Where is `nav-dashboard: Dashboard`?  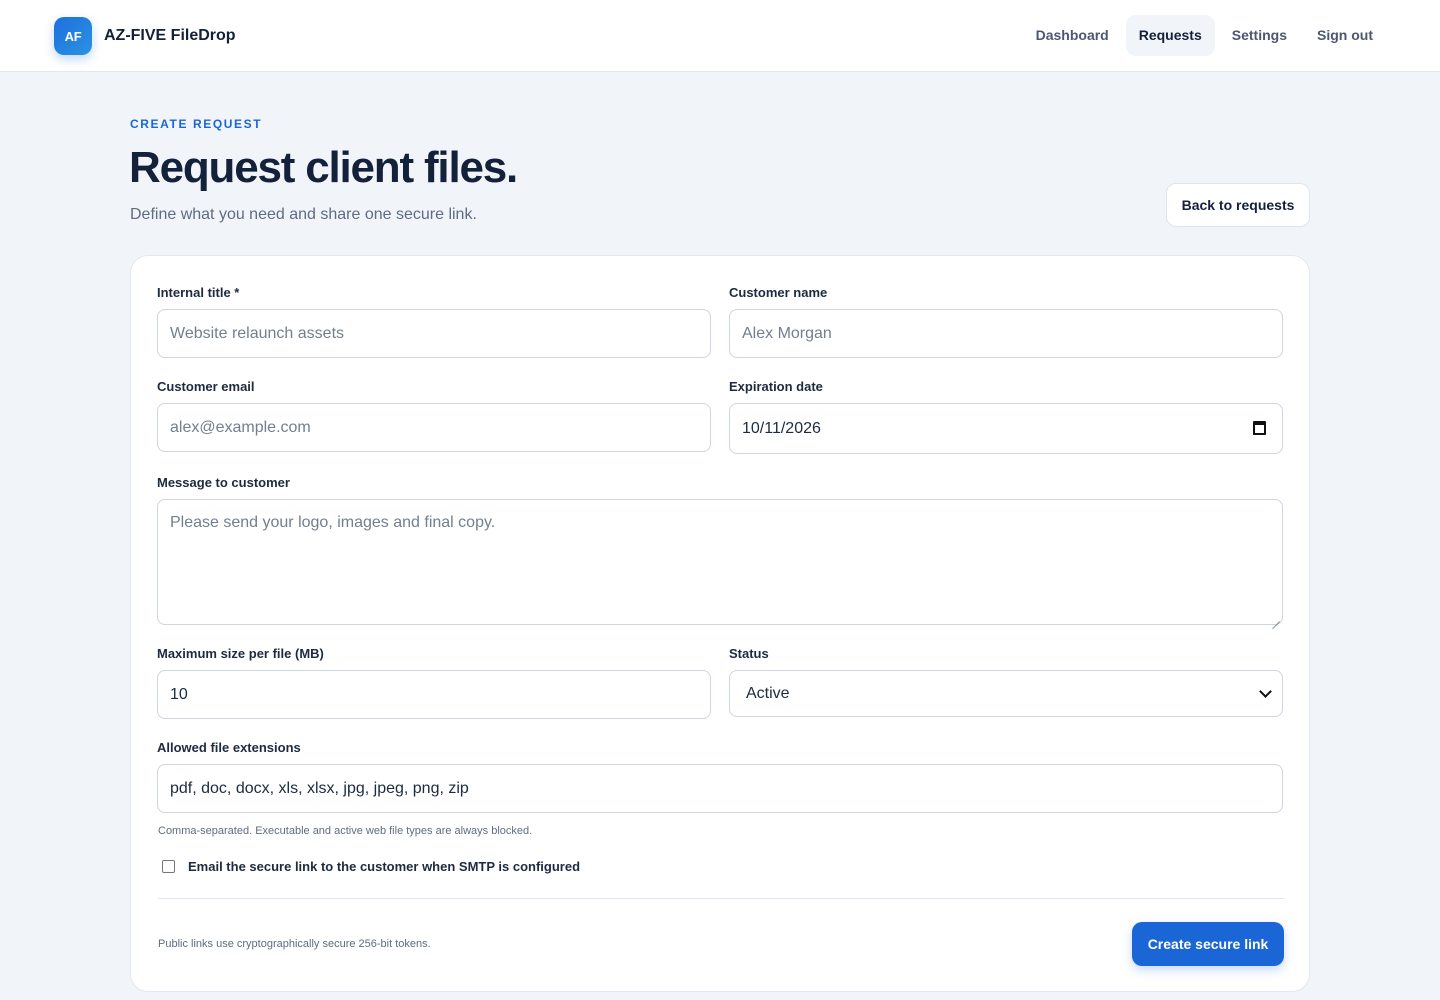 nav-dashboard: Dashboard is located at coordinates (1072, 35).